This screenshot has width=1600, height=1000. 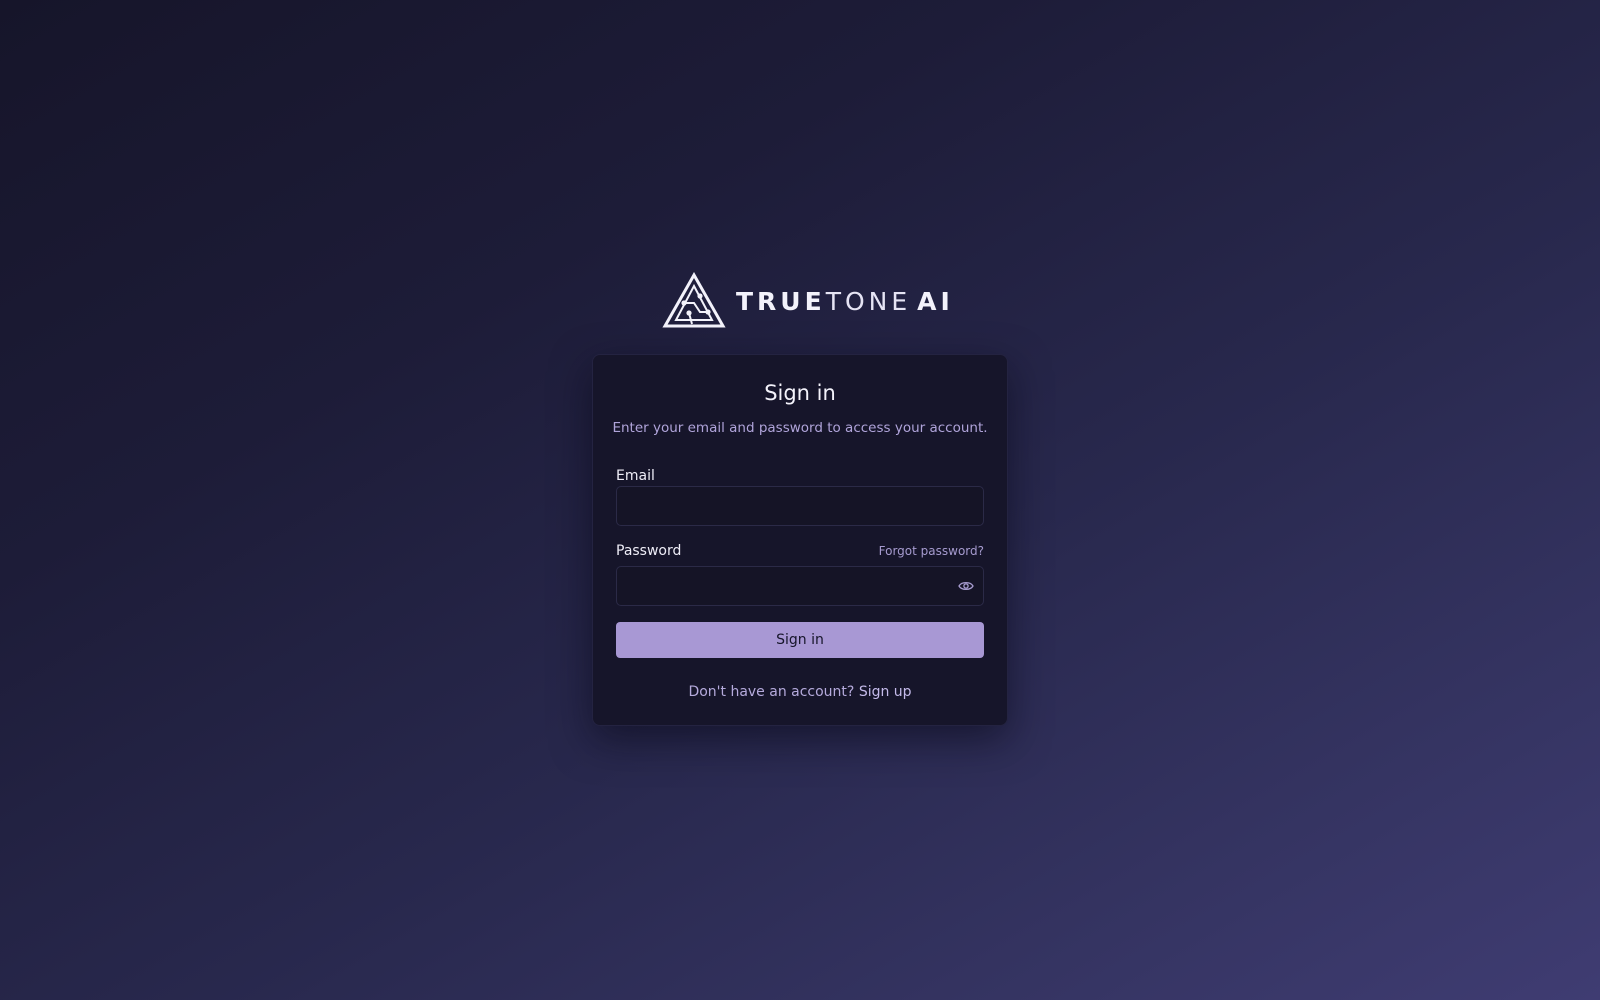 What do you see at coordinates (649, 551) in the screenshot?
I see `password-label: Password` at bounding box center [649, 551].